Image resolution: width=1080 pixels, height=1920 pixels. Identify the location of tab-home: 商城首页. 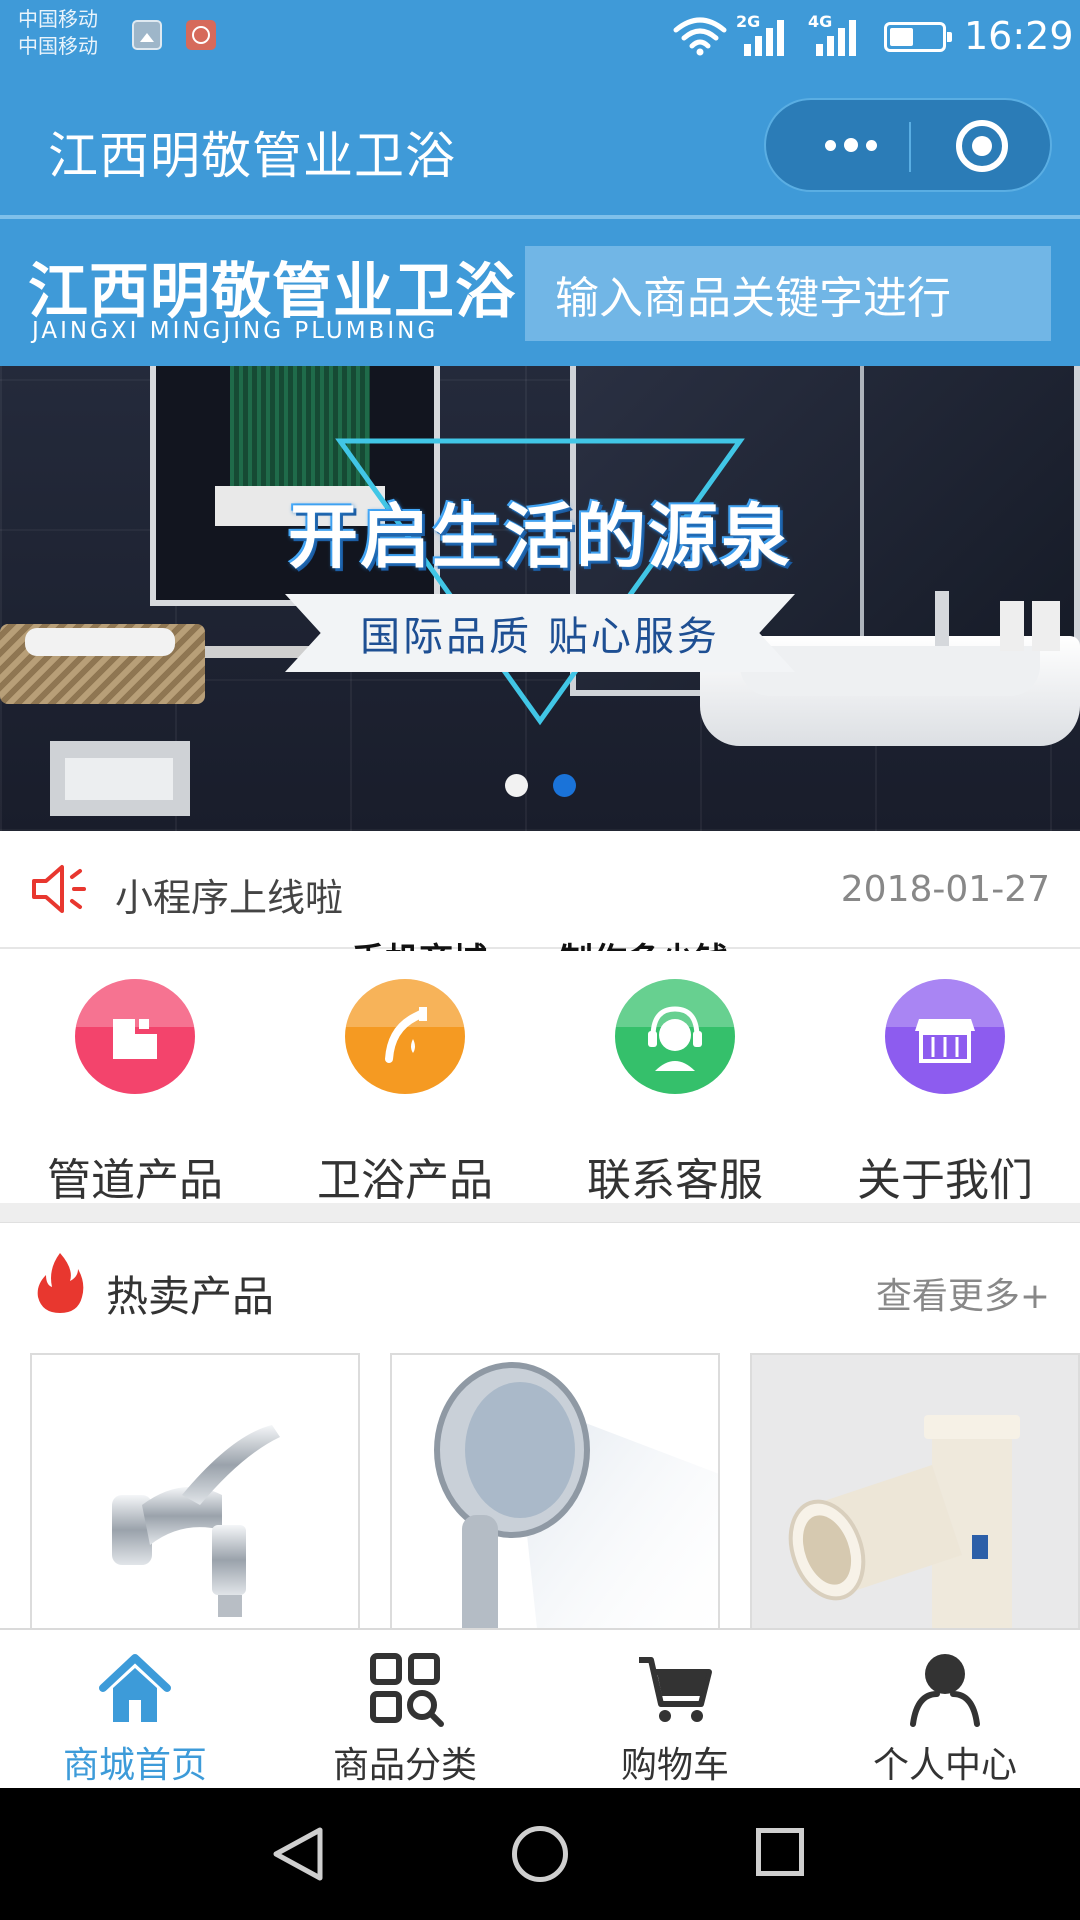
(135, 1710).